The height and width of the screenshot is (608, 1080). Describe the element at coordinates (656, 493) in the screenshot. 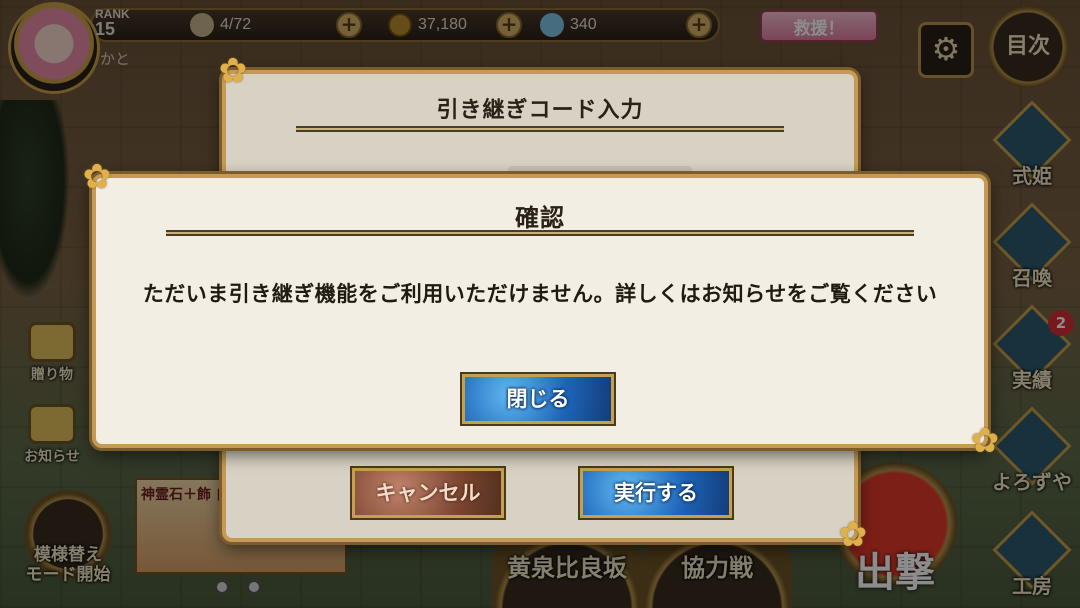

I see `execute-button: 実行する` at that location.